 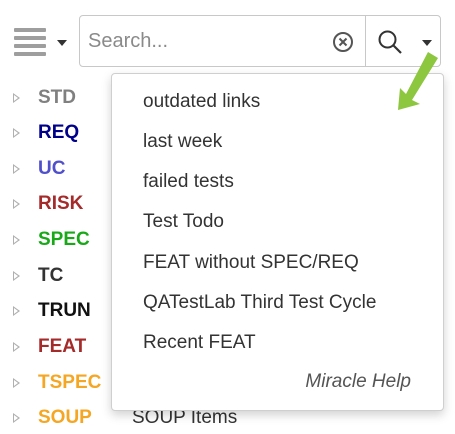 I want to click on tree-label: TC, so click(x=50, y=276).